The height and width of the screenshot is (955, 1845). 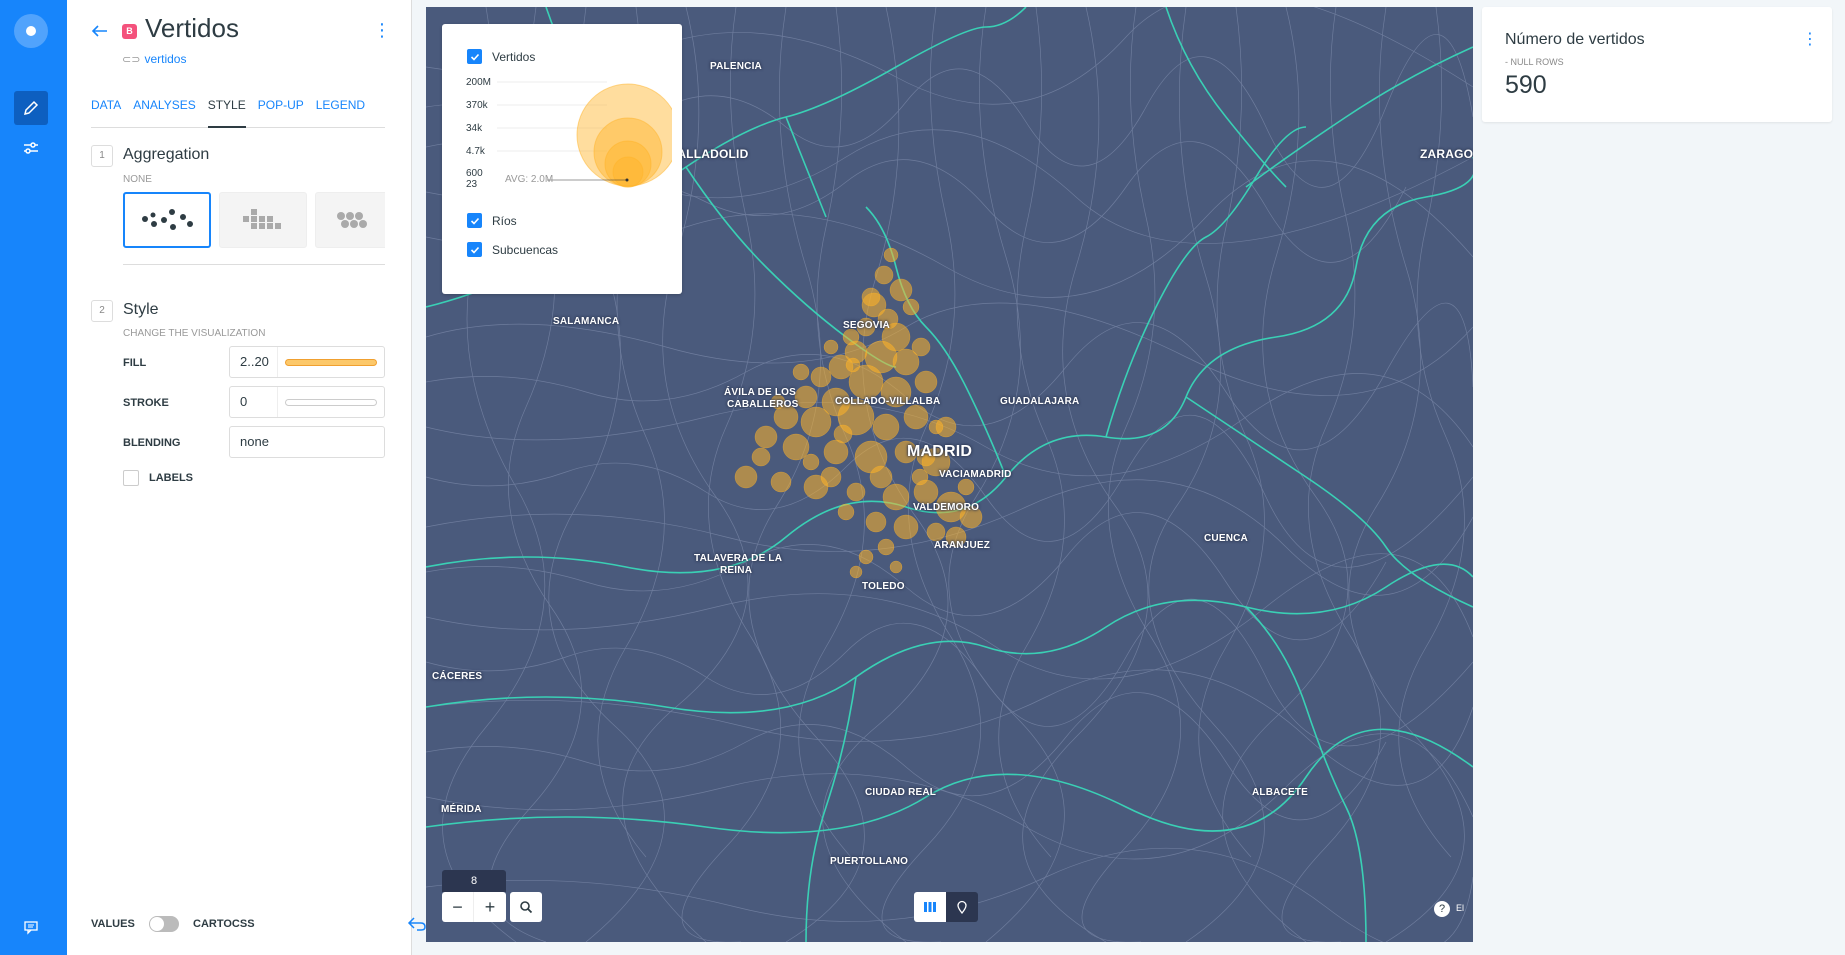 I want to click on view-toggle, so click(x=946, y=907).